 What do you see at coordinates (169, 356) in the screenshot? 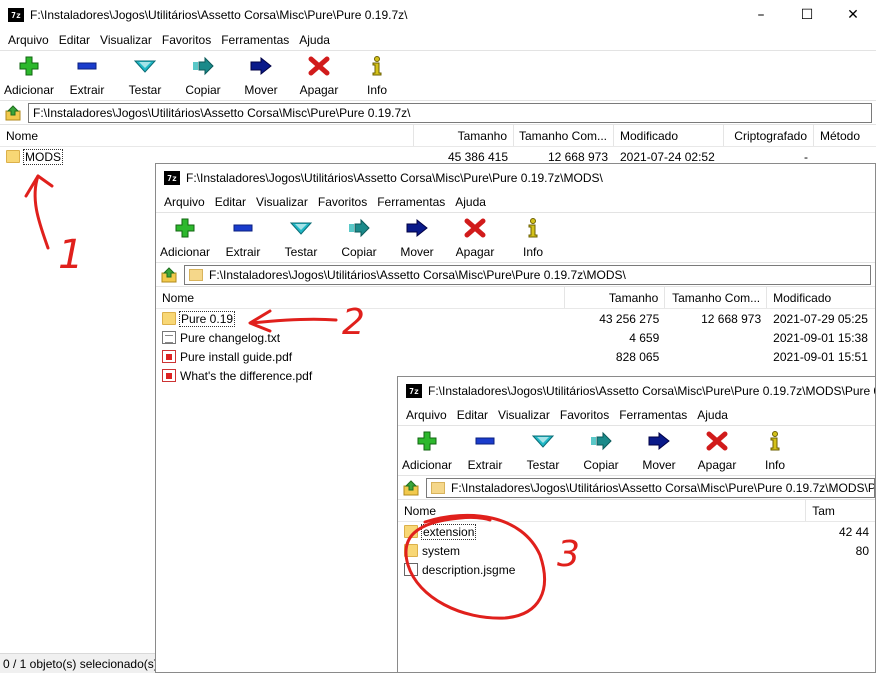
I see `pdf-file-icon` at bounding box center [169, 356].